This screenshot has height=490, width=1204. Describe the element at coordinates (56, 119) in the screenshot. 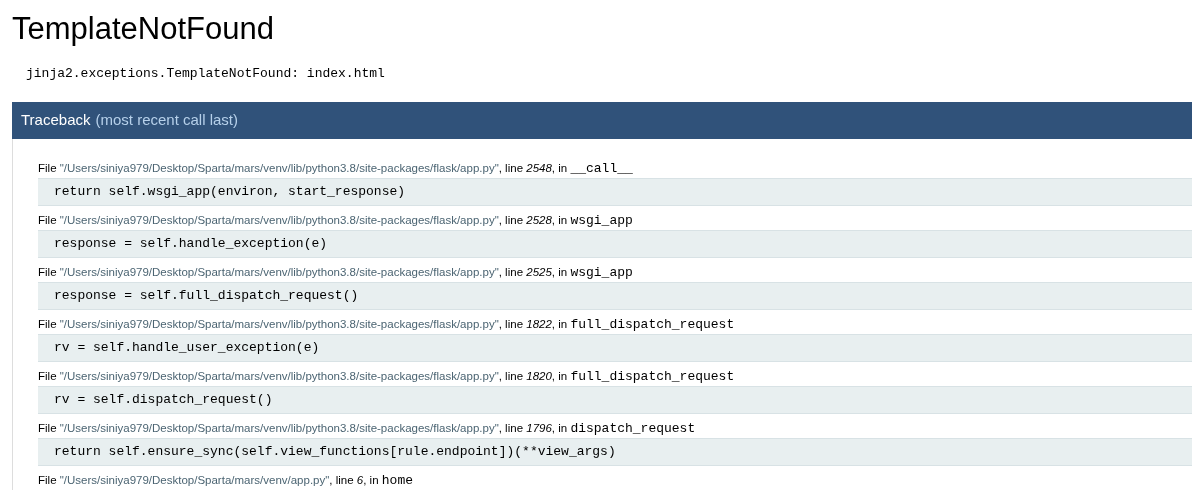

I see `traceback-title: Traceback` at that location.